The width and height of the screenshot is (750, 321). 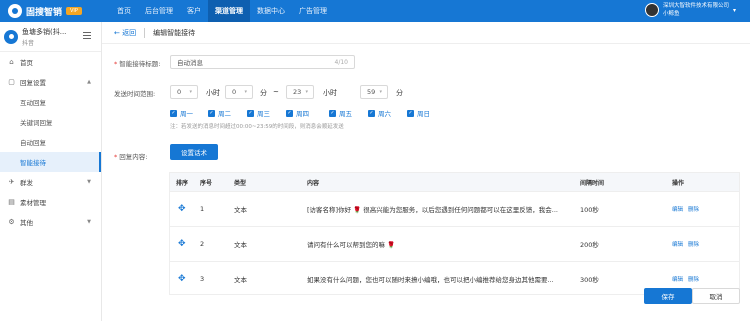 I want to click on shop-platform: 抖音, so click(x=28, y=43).